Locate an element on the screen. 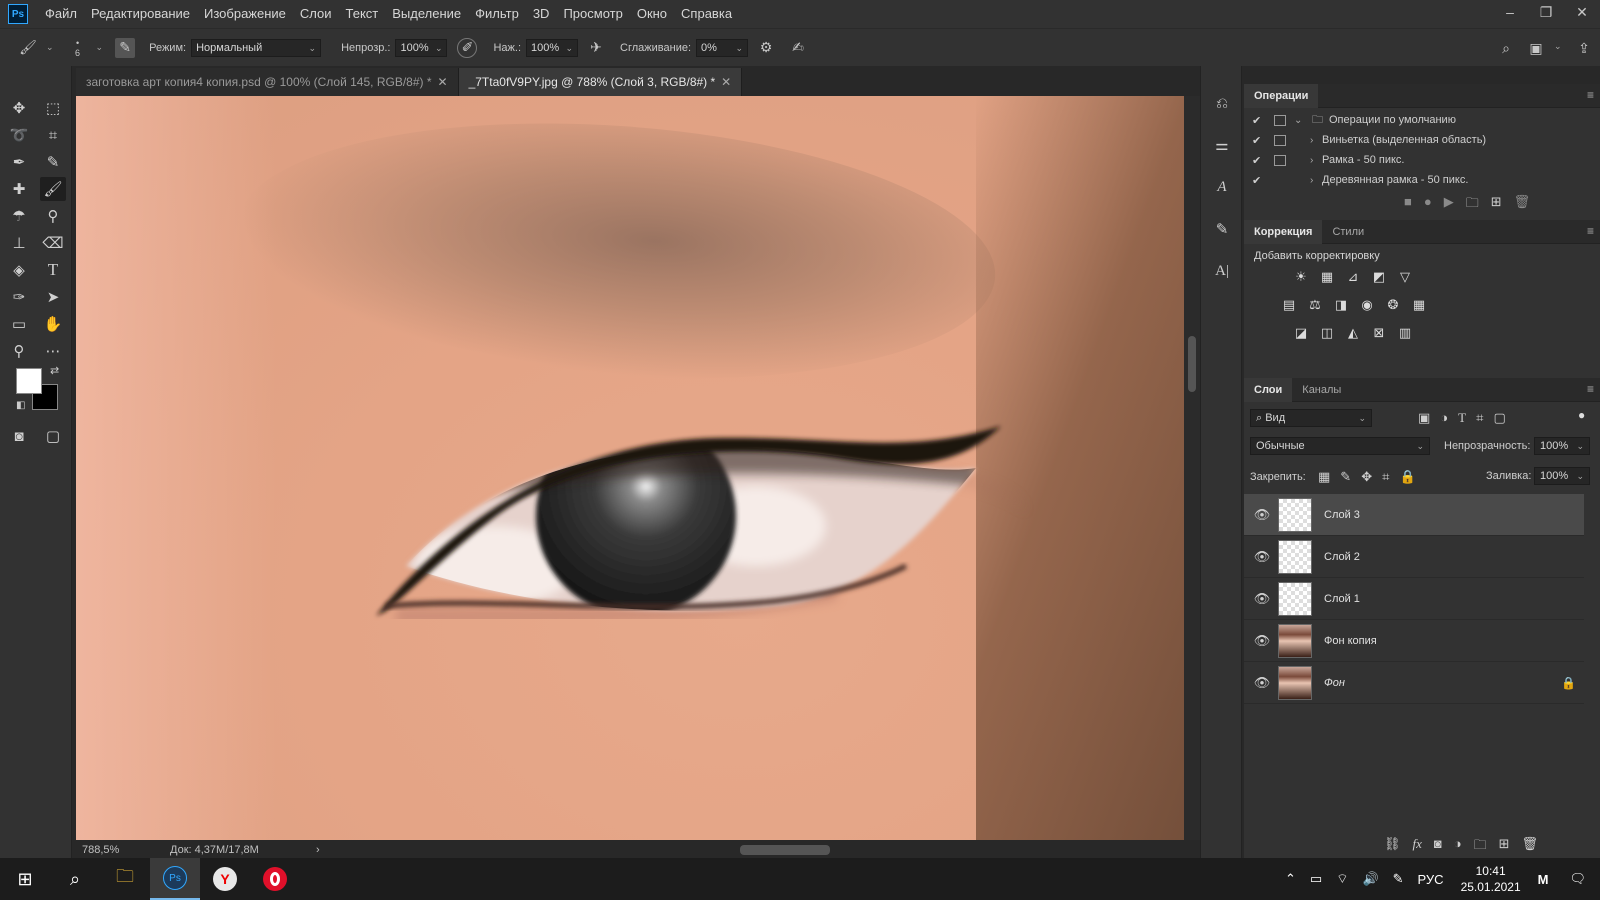  menu-file: Файл is located at coordinates (61, 14).